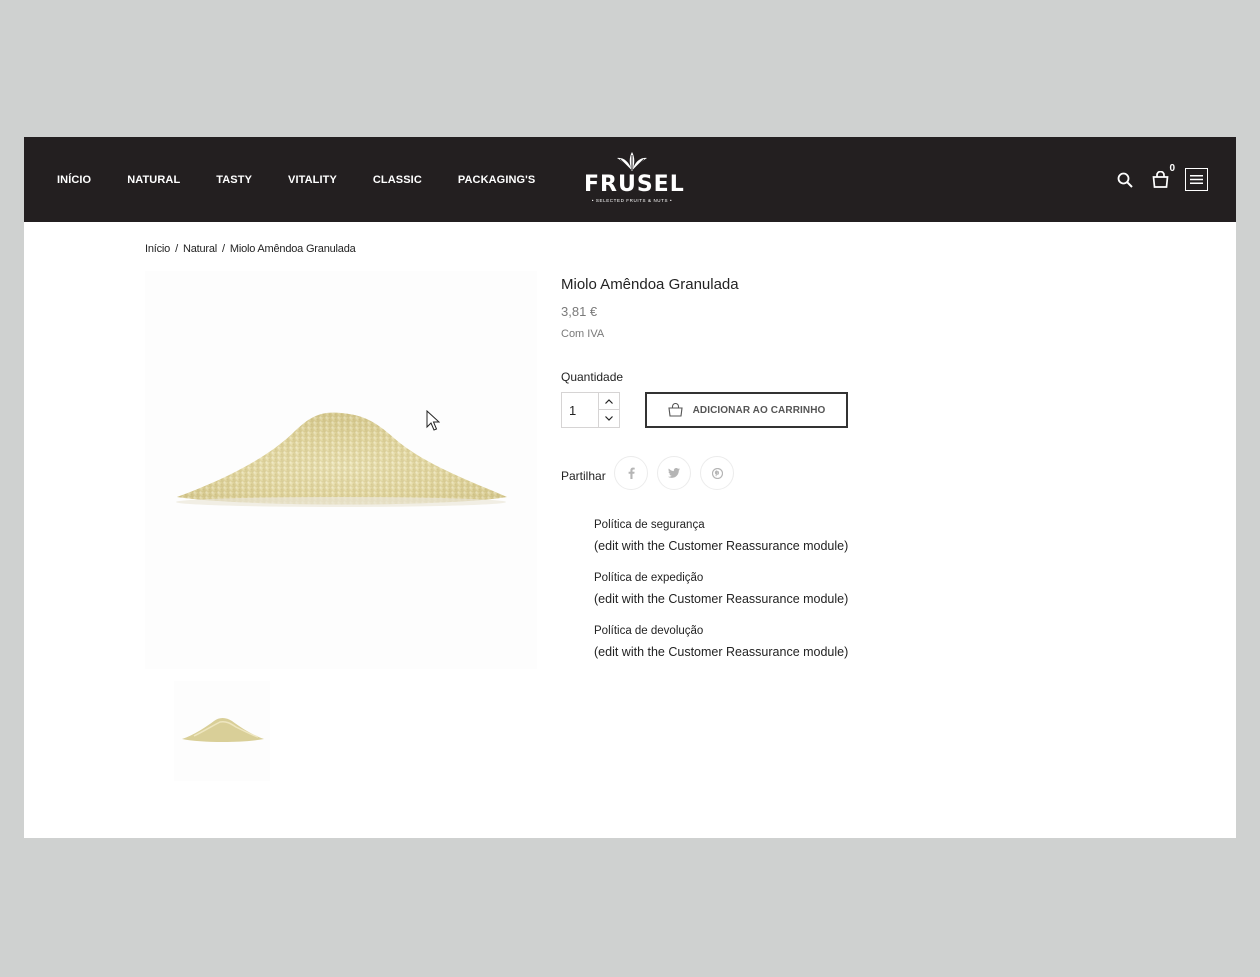 This screenshot has width=1260, height=977. What do you see at coordinates (581, 410) in the screenshot?
I see `quantity-input` at bounding box center [581, 410].